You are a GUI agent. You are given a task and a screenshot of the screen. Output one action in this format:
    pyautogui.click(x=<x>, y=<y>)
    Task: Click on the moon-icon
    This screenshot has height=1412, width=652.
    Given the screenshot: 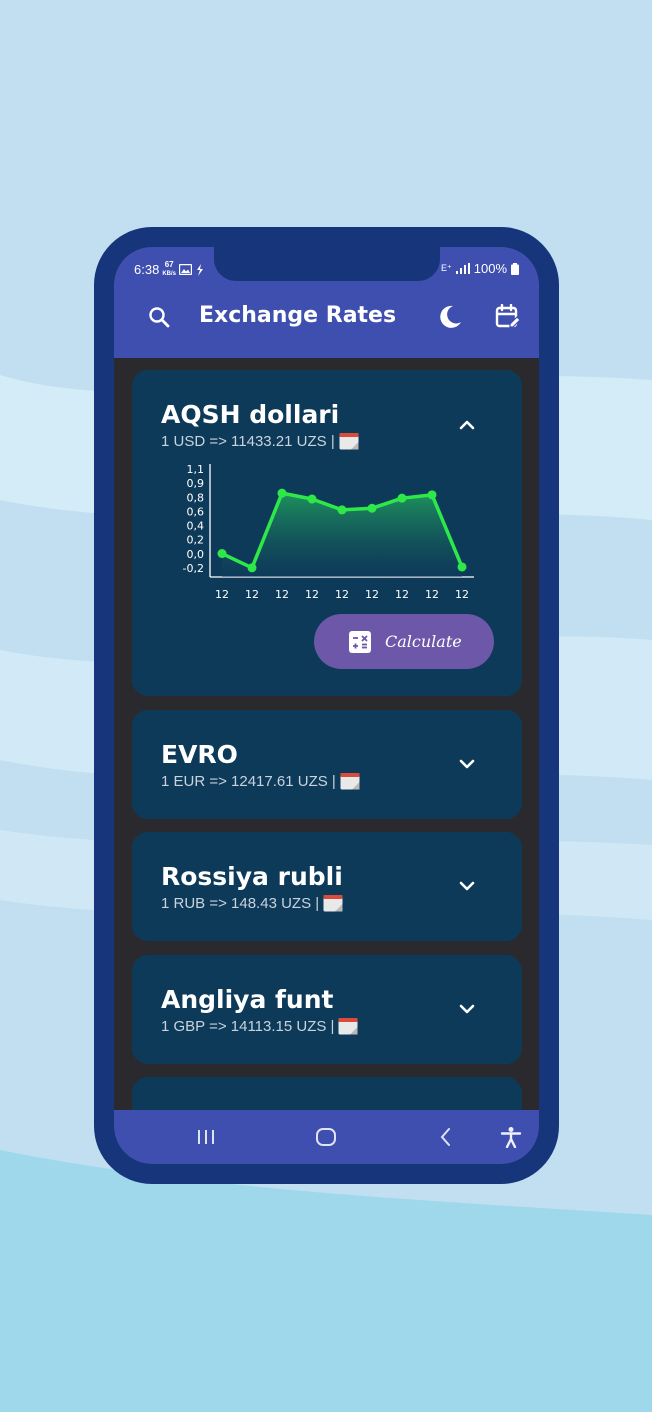 What is the action you would take?
    pyautogui.click(x=450, y=316)
    